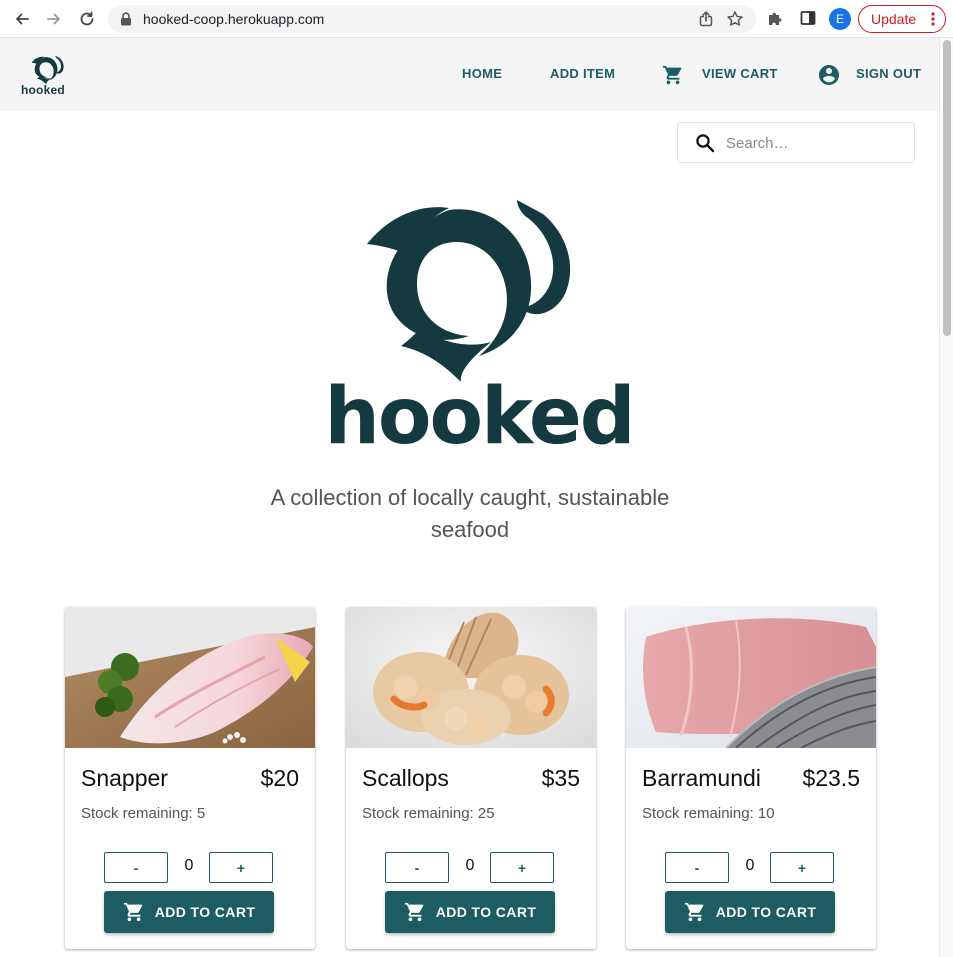  I want to click on hero-fish-hook-logo-icon, so click(469, 291).